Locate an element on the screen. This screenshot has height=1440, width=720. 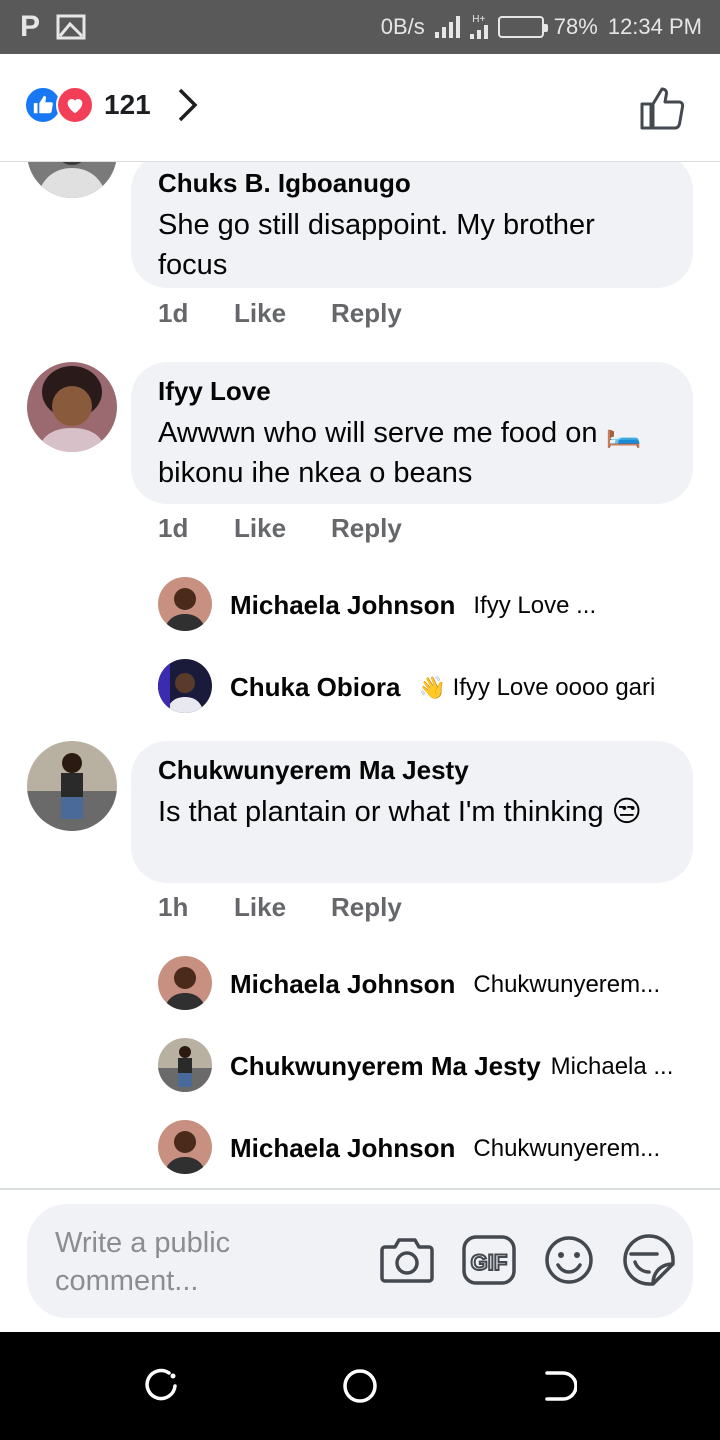
signal-icon is located at coordinates (447, 27).